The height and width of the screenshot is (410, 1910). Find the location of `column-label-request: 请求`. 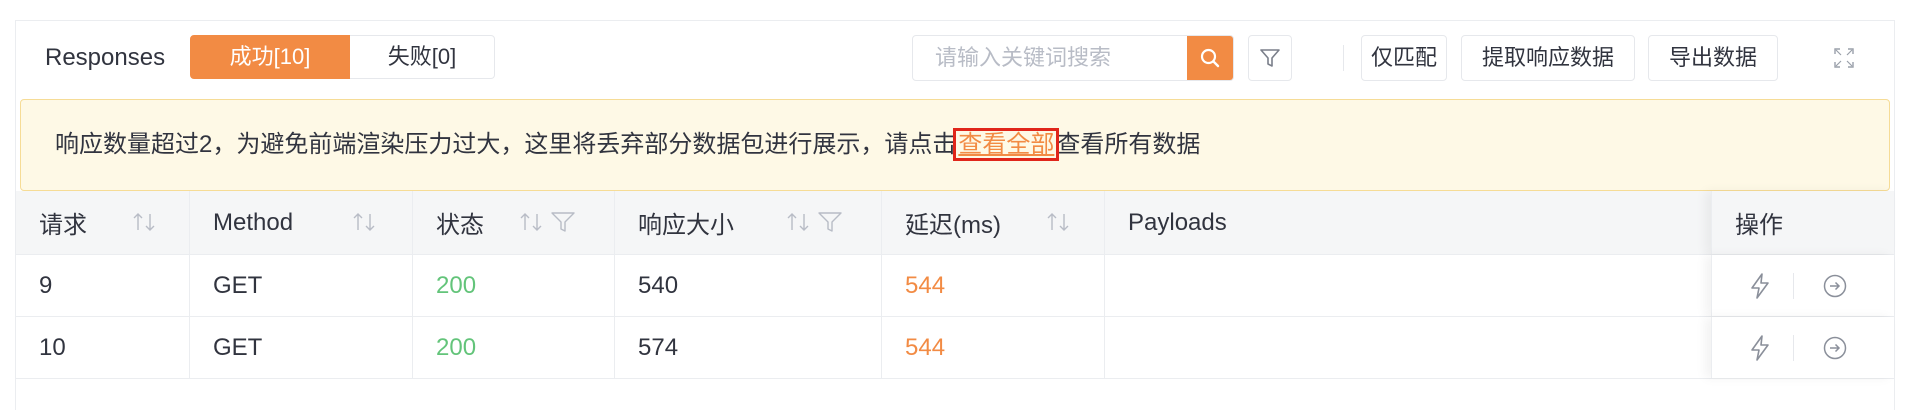

column-label-request: 请求 is located at coordinates (63, 225).